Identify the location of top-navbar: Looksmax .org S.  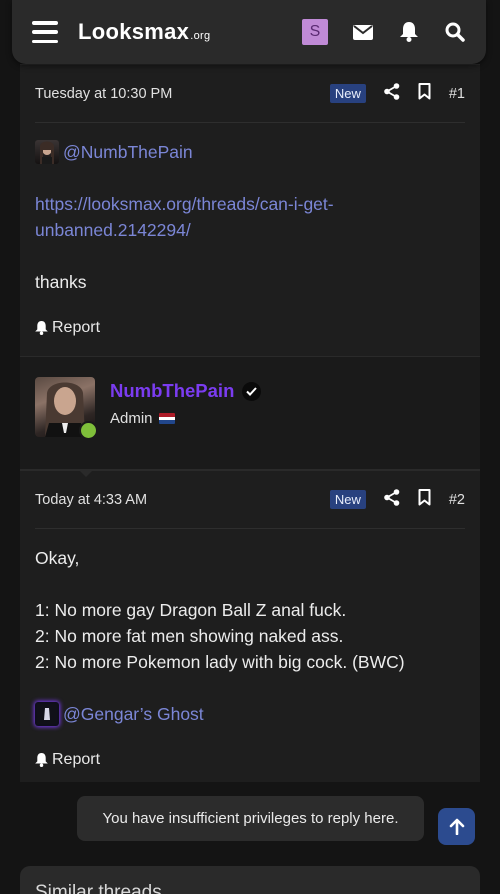
(249, 32).